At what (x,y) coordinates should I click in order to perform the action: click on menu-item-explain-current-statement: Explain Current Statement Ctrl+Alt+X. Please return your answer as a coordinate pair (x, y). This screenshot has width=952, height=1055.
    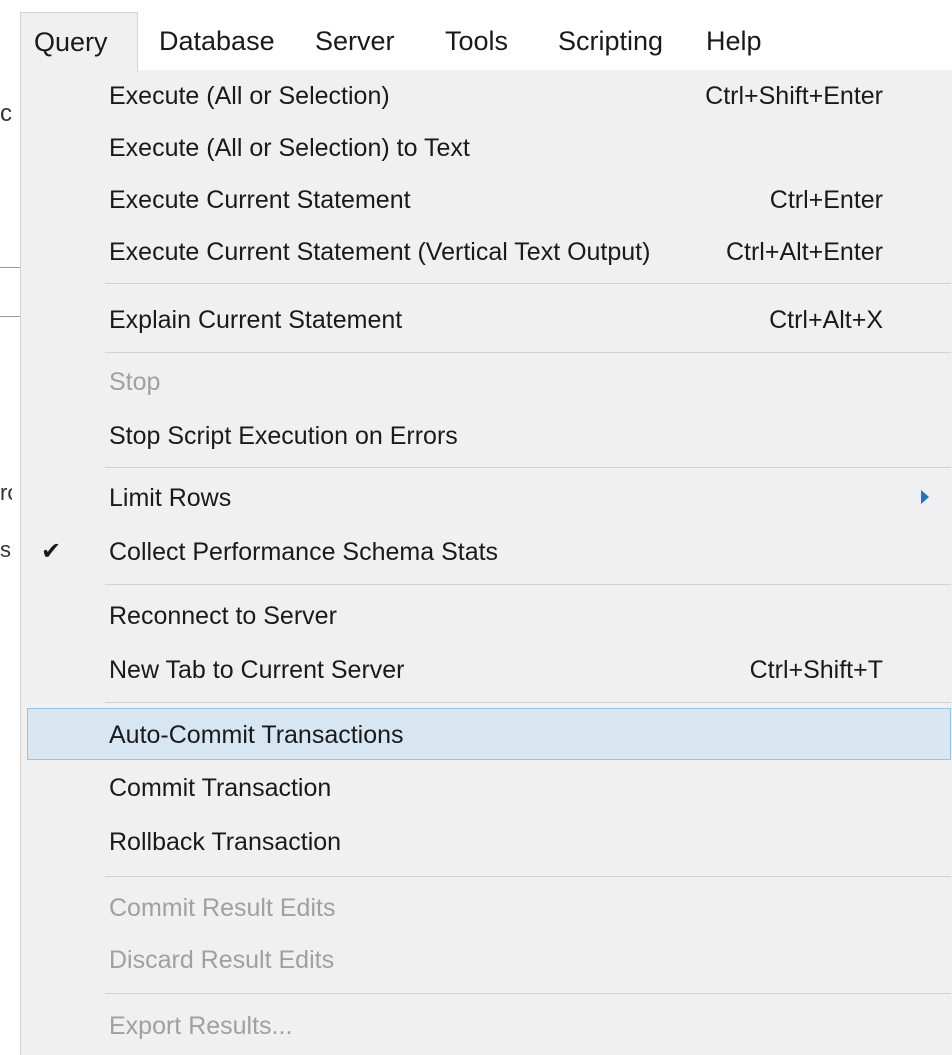
    Looking at the image, I should click on (486, 320).